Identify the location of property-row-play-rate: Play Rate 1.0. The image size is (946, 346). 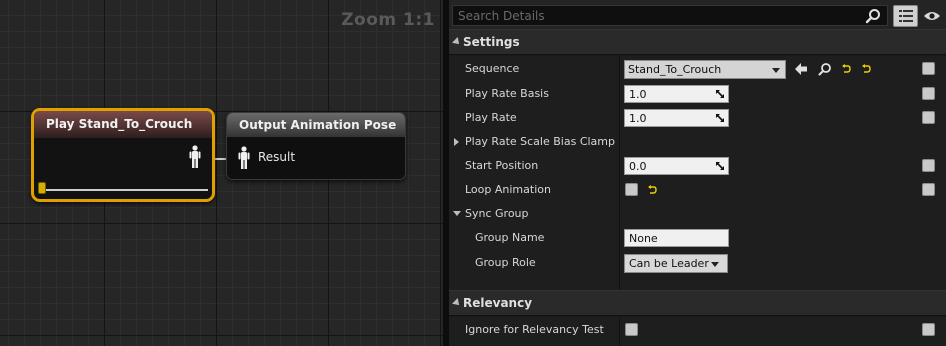
(697, 118).